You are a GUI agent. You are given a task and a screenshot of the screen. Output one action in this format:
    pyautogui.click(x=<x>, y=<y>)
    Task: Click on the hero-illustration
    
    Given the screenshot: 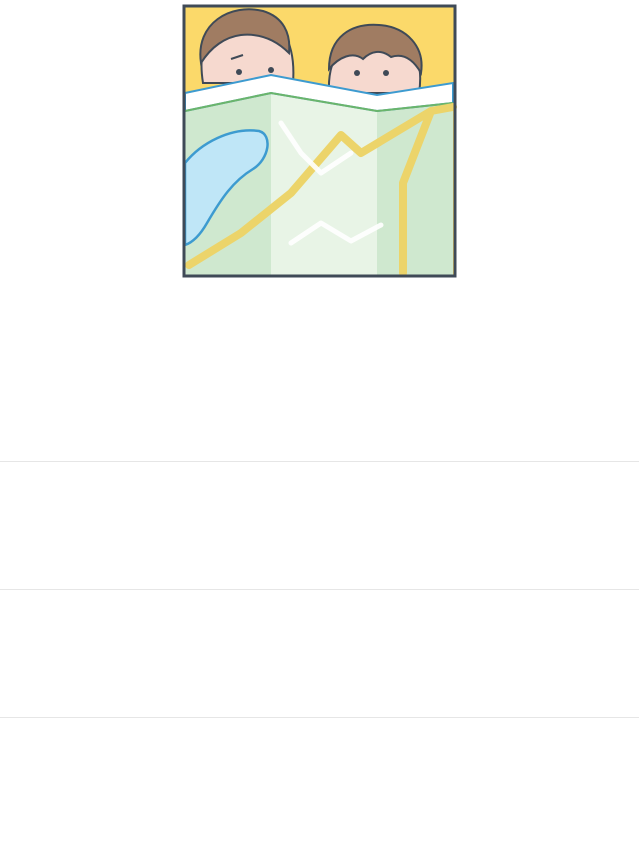 What is the action you would take?
    pyautogui.click(x=320, y=141)
    